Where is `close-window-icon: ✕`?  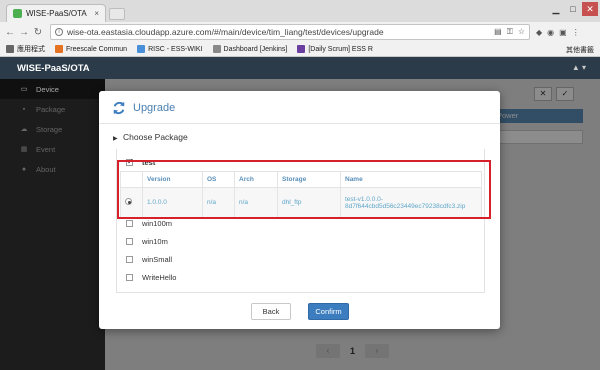 close-window-icon: ✕ is located at coordinates (590, 9).